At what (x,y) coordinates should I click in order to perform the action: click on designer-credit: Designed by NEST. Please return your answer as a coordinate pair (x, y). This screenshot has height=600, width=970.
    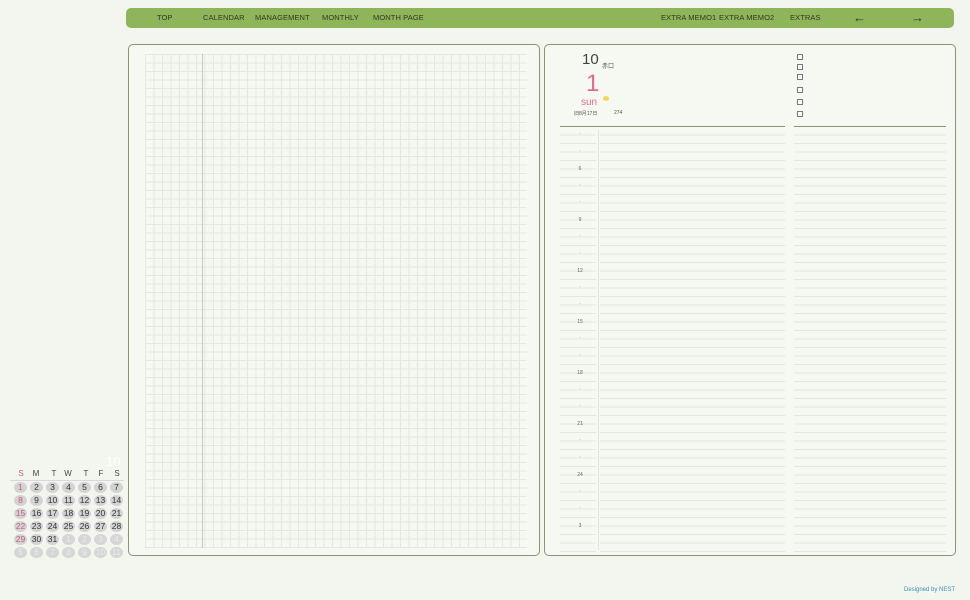
    Looking at the image, I should click on (929, 590).